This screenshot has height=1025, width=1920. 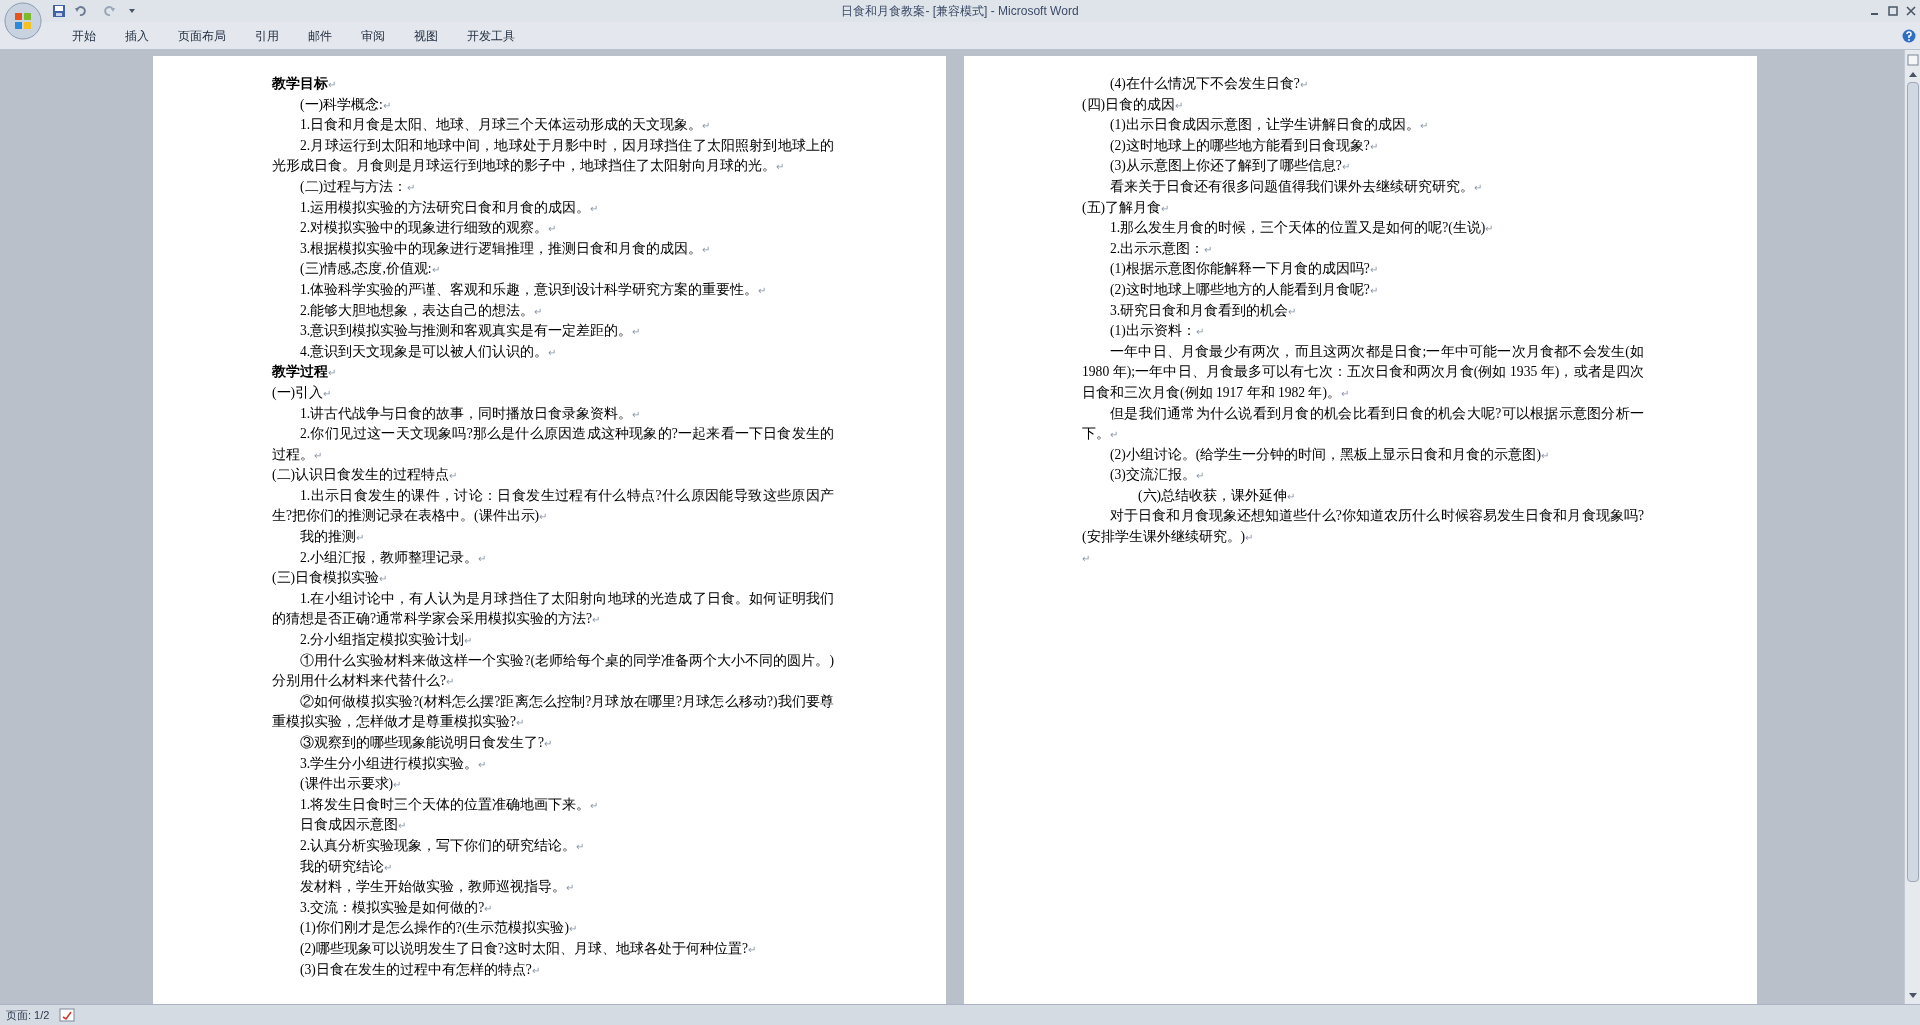 I want to click on paragraph: 1.出示日食发生的课件，讨论：日食发生过程有什么特点?什么原因能导致这些原因产生?把你们的推测记录在表格中。(课件出示)↵, so click(x=553, y=506).